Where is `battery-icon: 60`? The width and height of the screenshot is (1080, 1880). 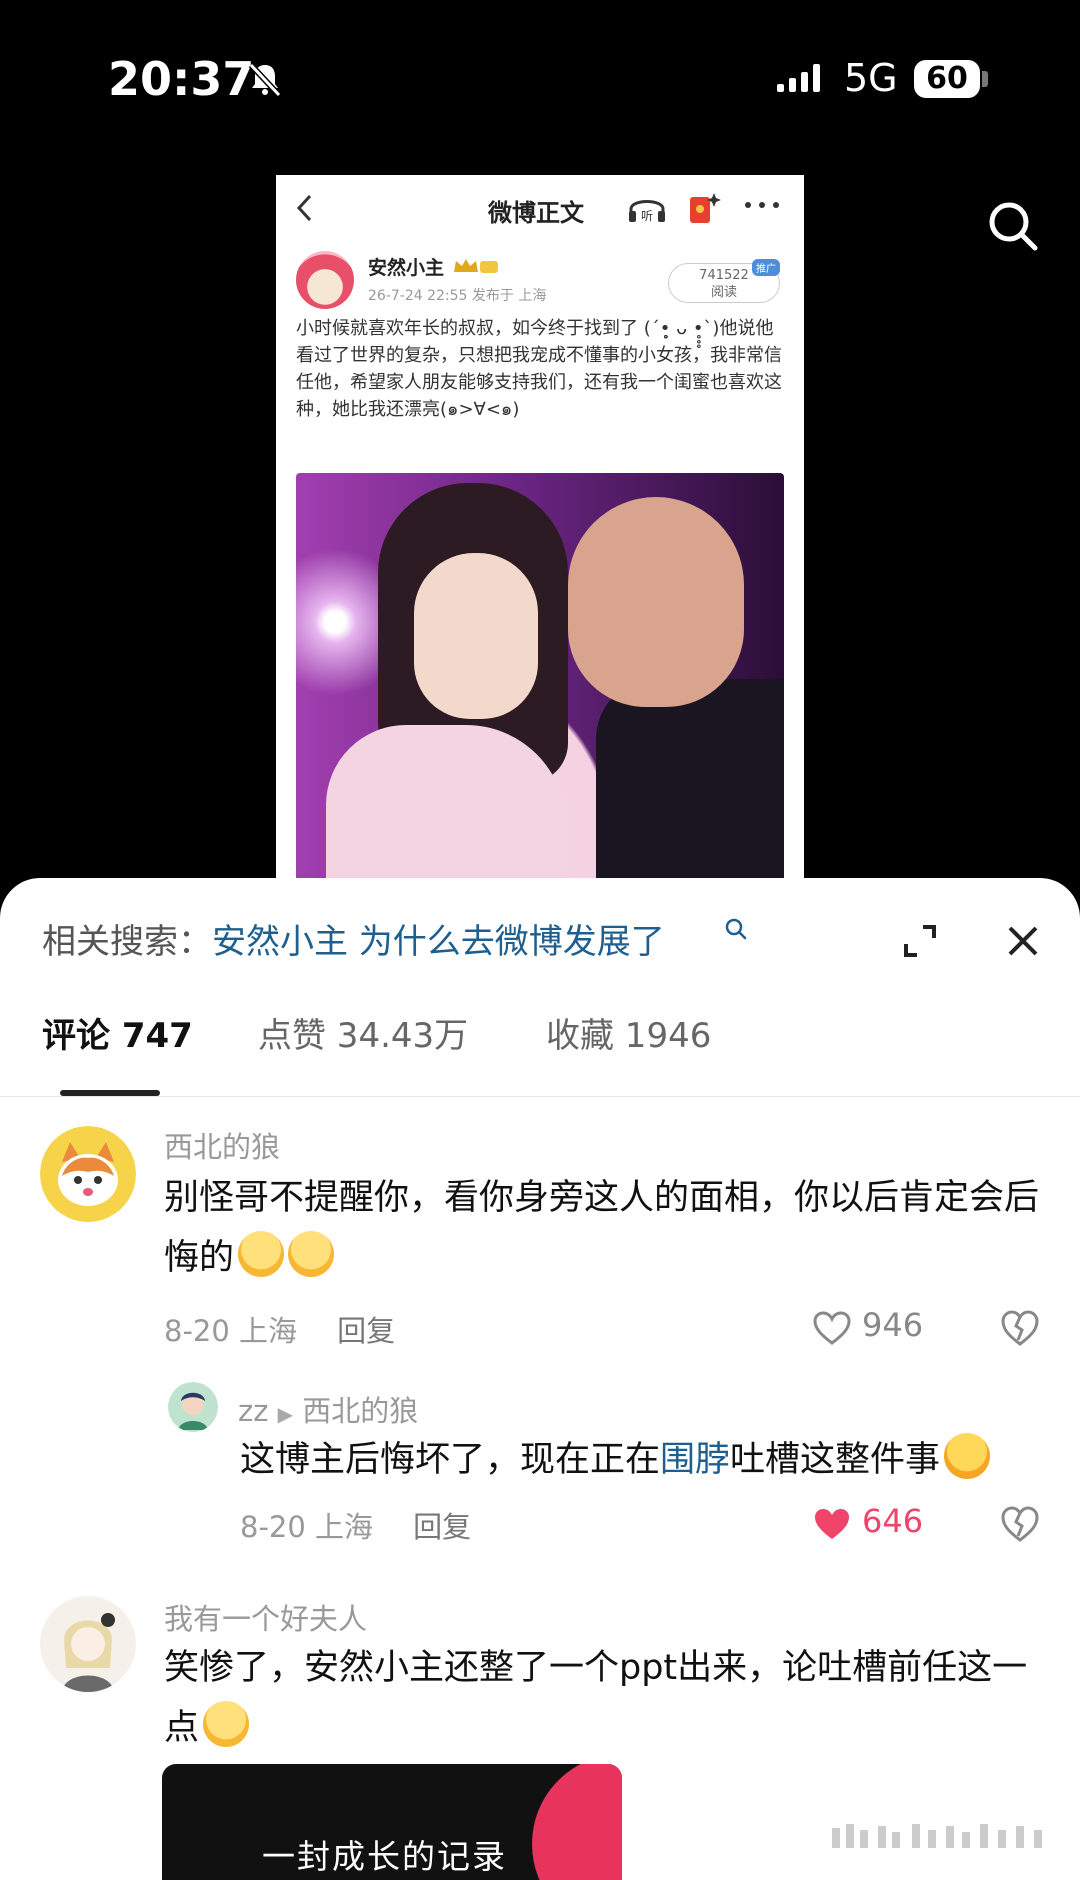 battery-icon: 60 is located at coordinates (947, 79).